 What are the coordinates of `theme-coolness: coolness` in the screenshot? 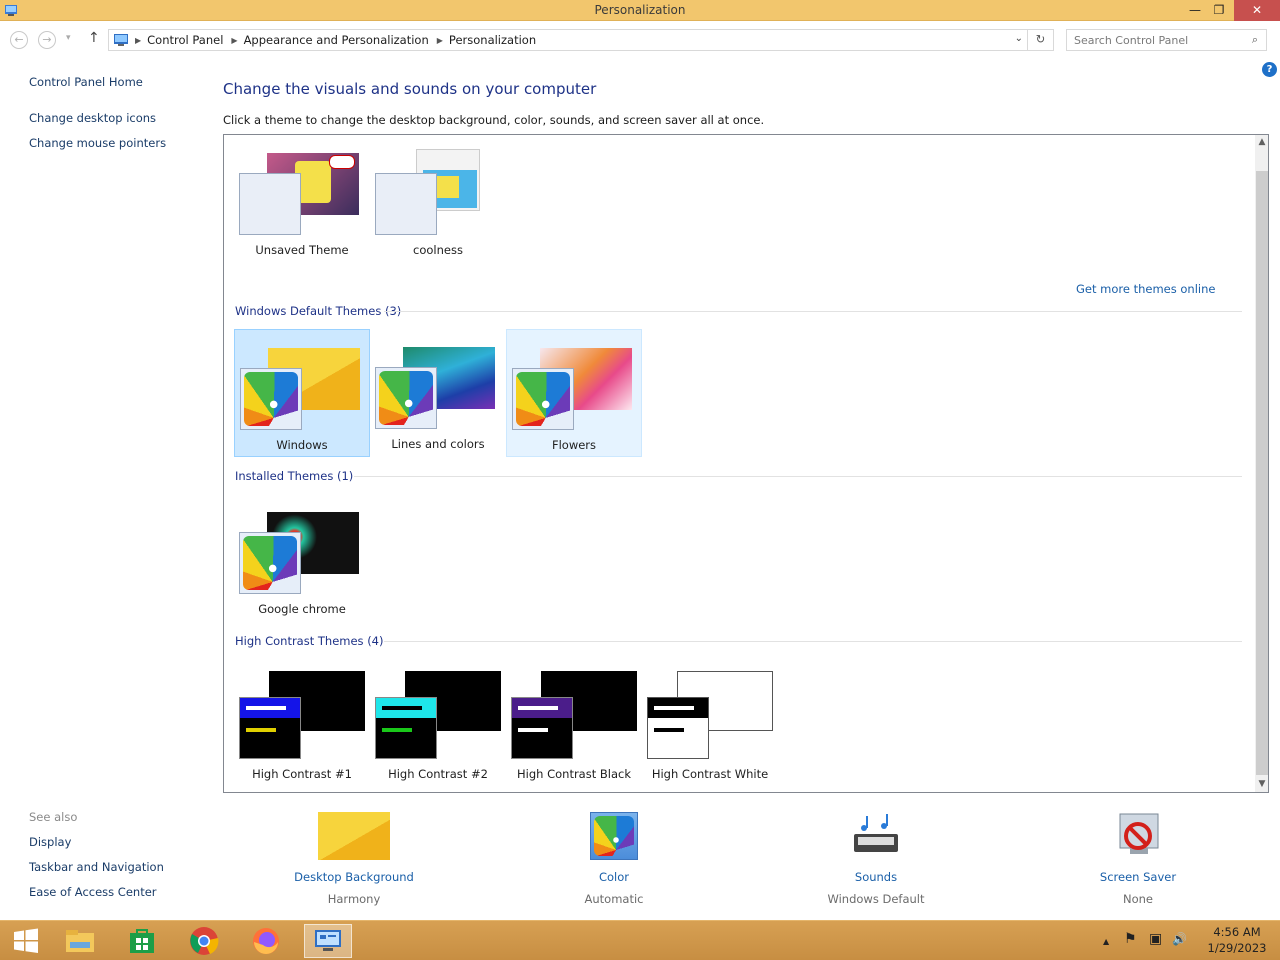 It's located at (438, 199).